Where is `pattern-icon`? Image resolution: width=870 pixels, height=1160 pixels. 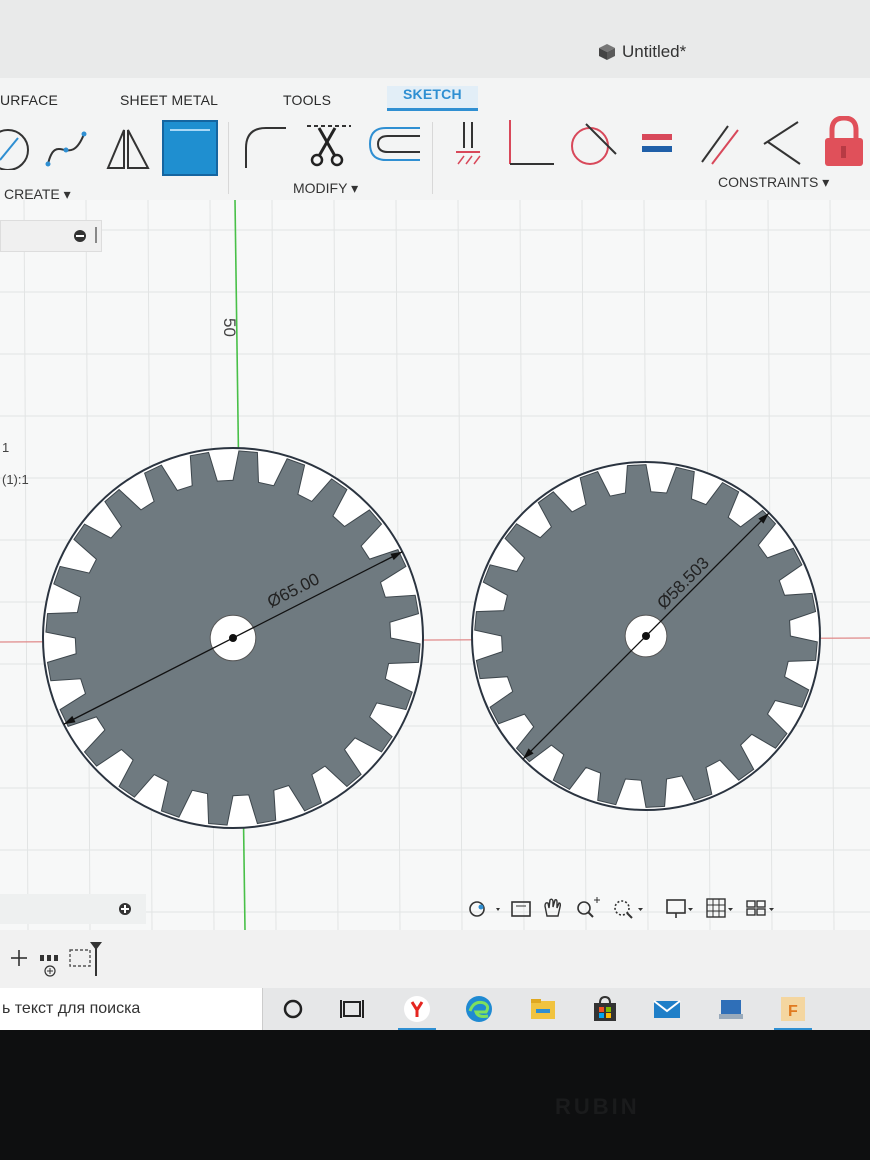 pattern-icon is located at coordinates (49, 958).